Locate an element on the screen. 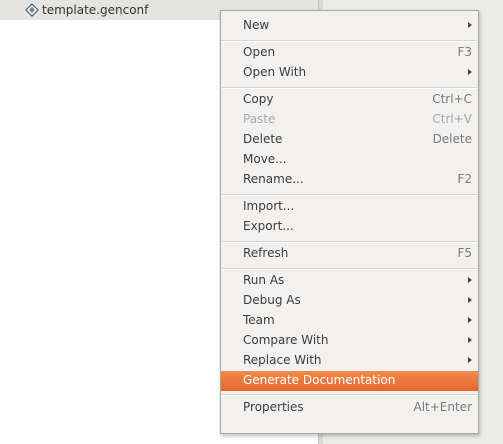 This screenshot has height=444, width=503. menu-item-shortcut: Ctrl+V is located at coordinates (452, 119).